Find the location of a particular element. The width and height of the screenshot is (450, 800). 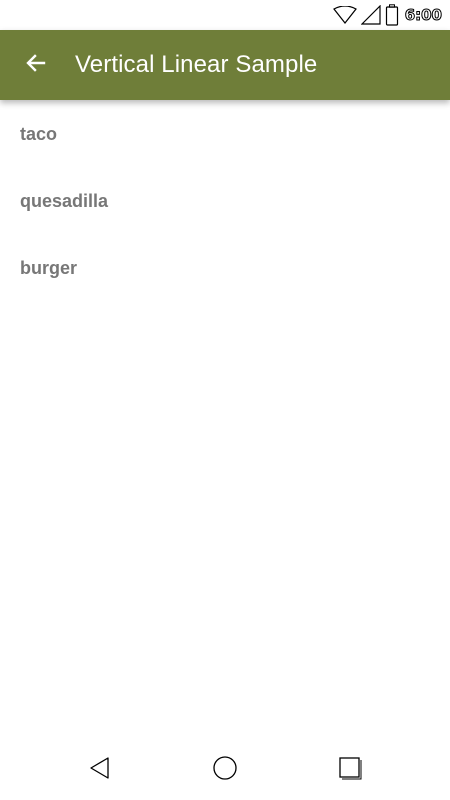

page-title: Vertical Linear Sample is located at coordinates (196, 64).